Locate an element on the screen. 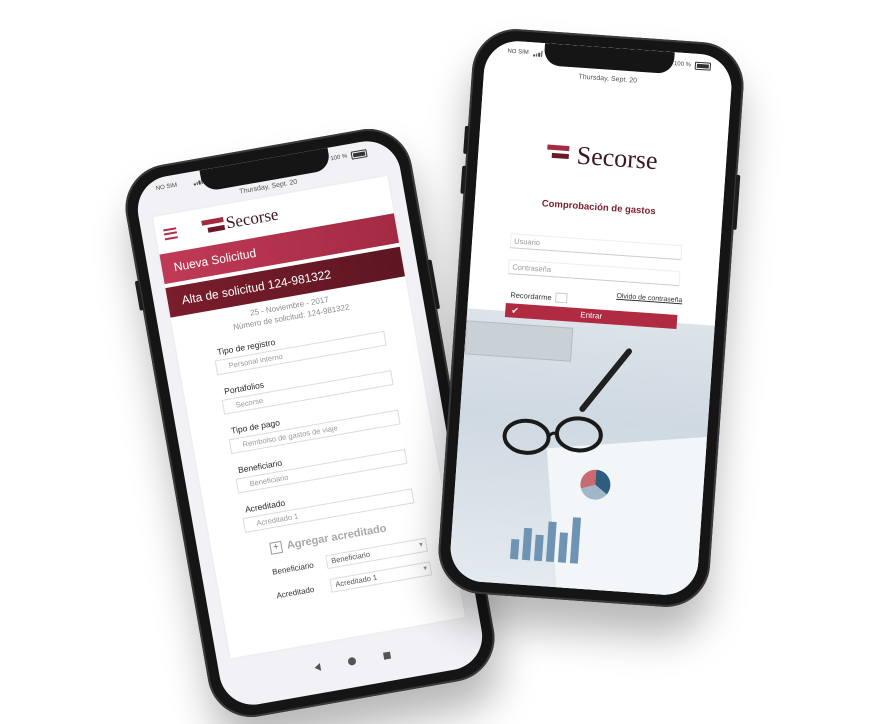 This screenshot has height=724, width=896. check-icon: ✔ is located at coordinates (515, 310).